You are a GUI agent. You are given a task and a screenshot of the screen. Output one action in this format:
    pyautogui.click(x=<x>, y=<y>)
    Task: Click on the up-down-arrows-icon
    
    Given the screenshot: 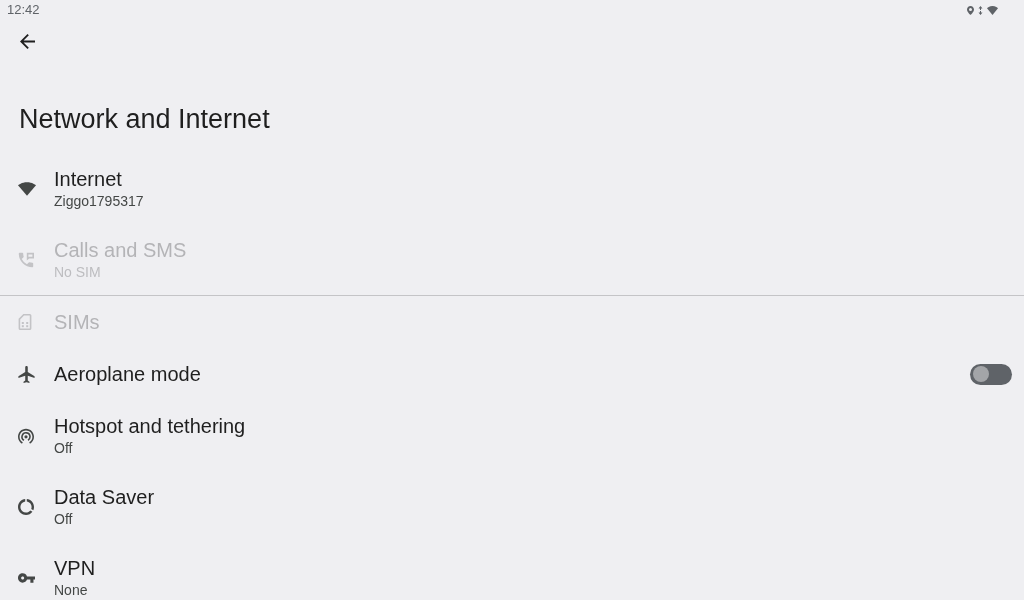 What is the action you would take?
    pyautogui.click(x=980, y=10)
    